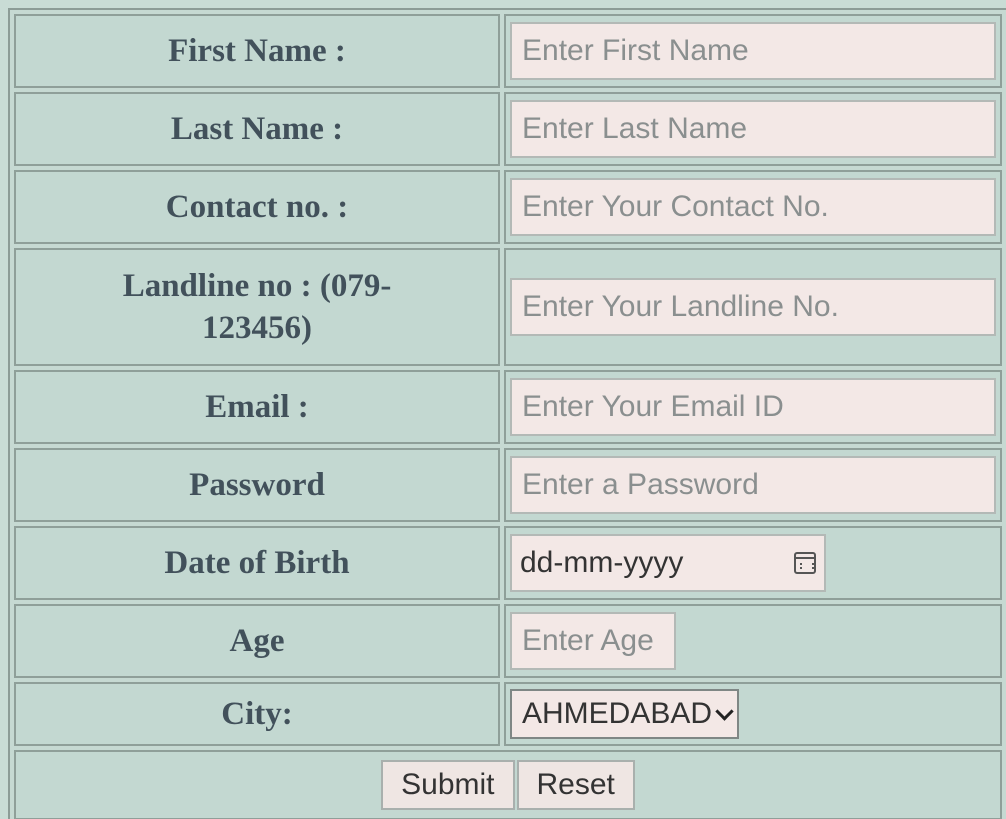 The height and width of the screenshot is (819, 1006). I want to click on last-name-input, so click(753, 129).